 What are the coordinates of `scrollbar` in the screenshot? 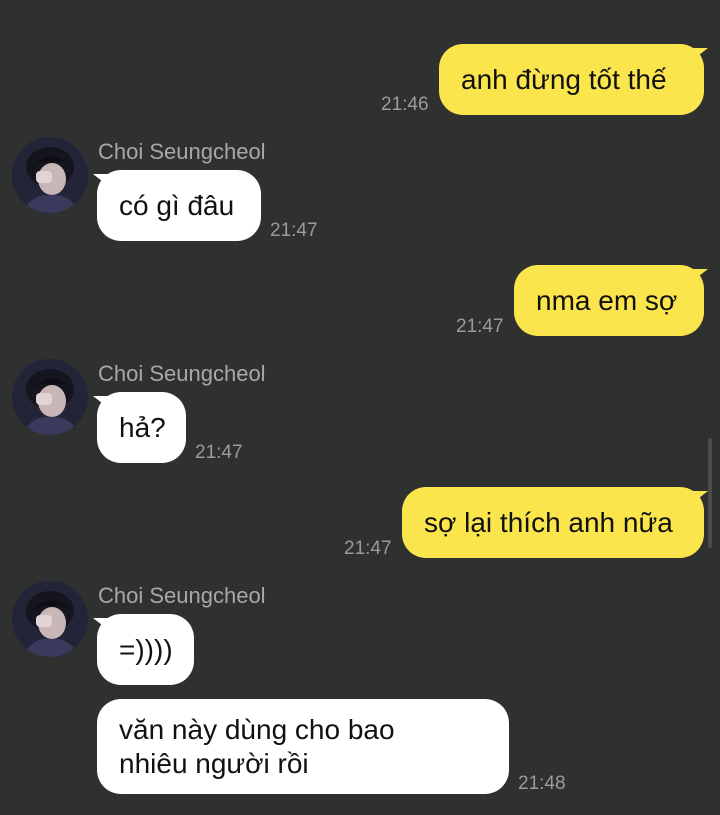 It's located at (710, 493).